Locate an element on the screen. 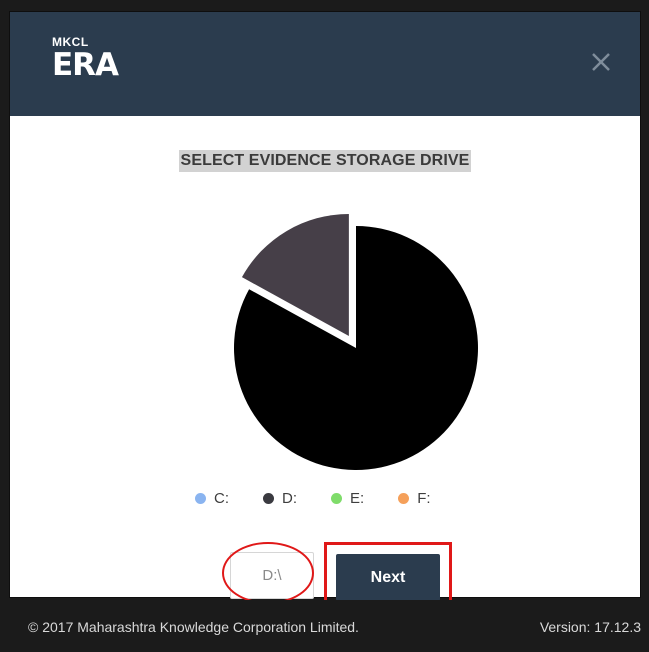  close-icon is located at coordinates (601, 62).